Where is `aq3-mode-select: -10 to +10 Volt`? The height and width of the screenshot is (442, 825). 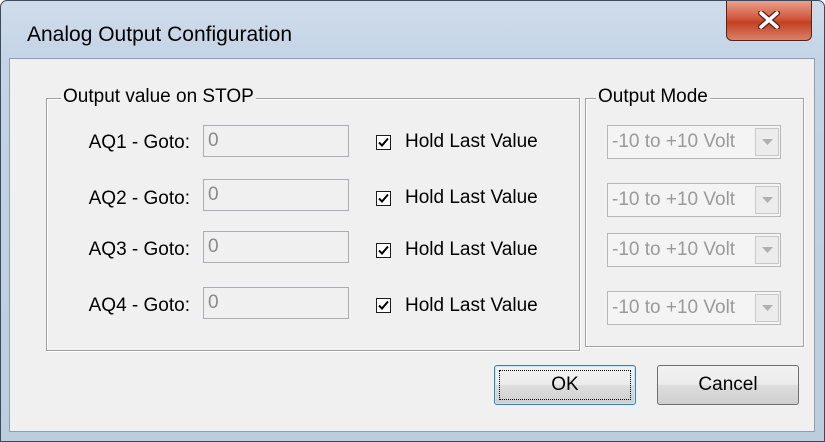 aq3-mode-select: -10 to +10 Volt is located at coordinates (694, 250).